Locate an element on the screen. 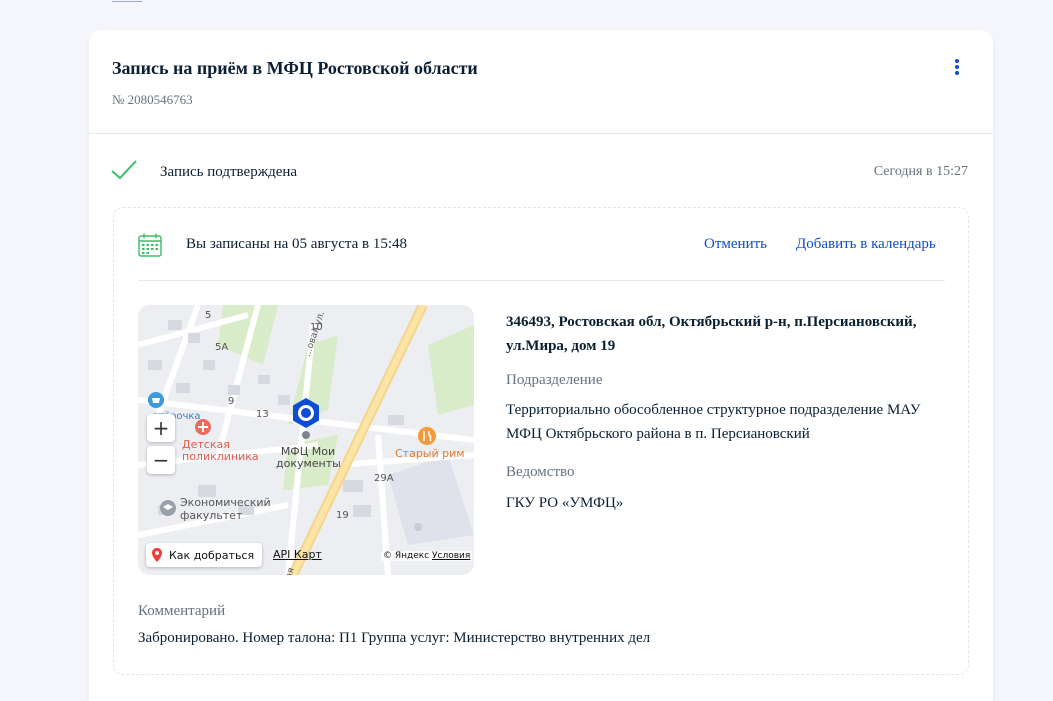 The image size is (1053, 701). copyright-text: © Яндекс is located at coordinates (406, 556).